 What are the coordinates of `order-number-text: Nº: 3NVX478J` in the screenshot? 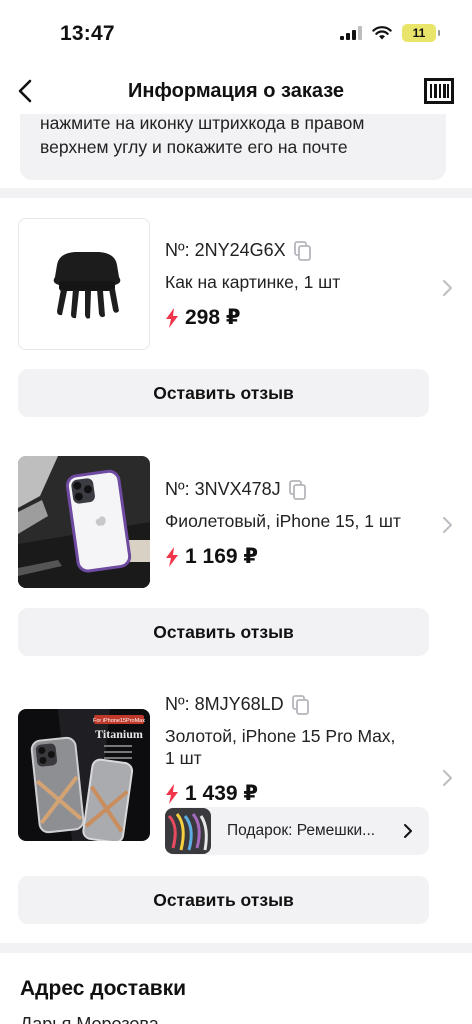 It's located at (223, 489).